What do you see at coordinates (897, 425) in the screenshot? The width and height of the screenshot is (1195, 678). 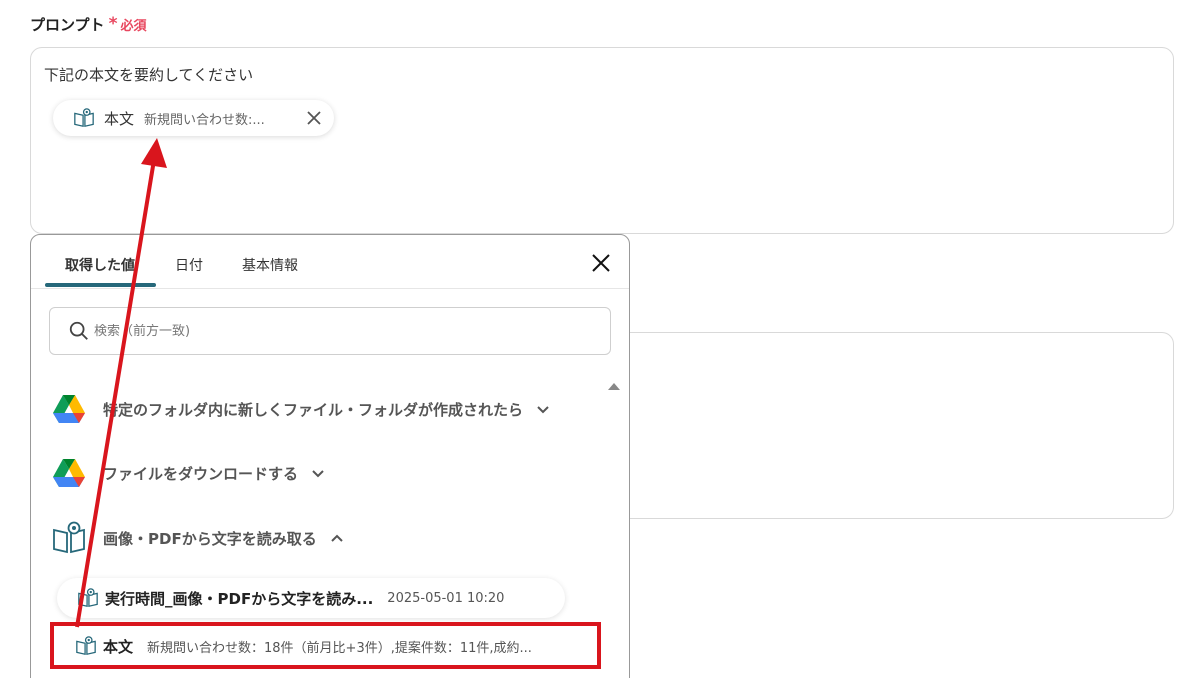 I see `secondary-textarea` at bounding box center [897, 425].